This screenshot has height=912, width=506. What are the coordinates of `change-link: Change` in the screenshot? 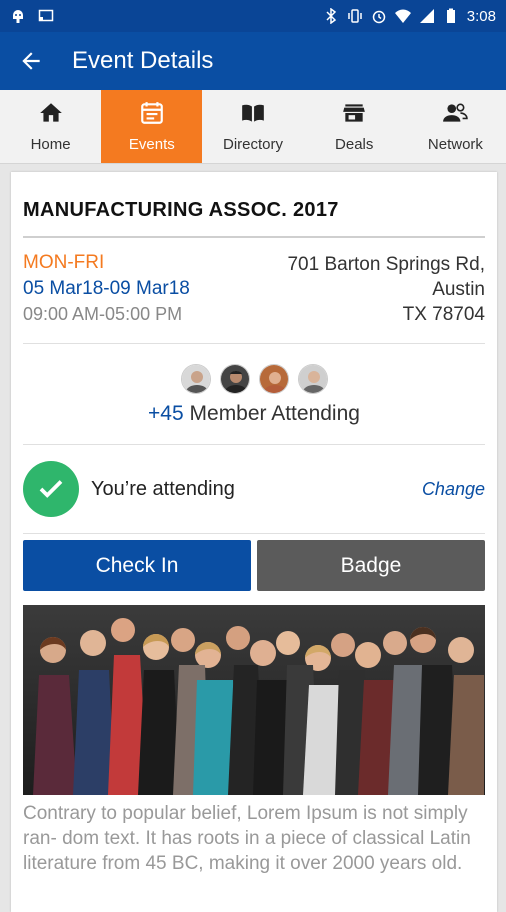 It's located at (453, 489).